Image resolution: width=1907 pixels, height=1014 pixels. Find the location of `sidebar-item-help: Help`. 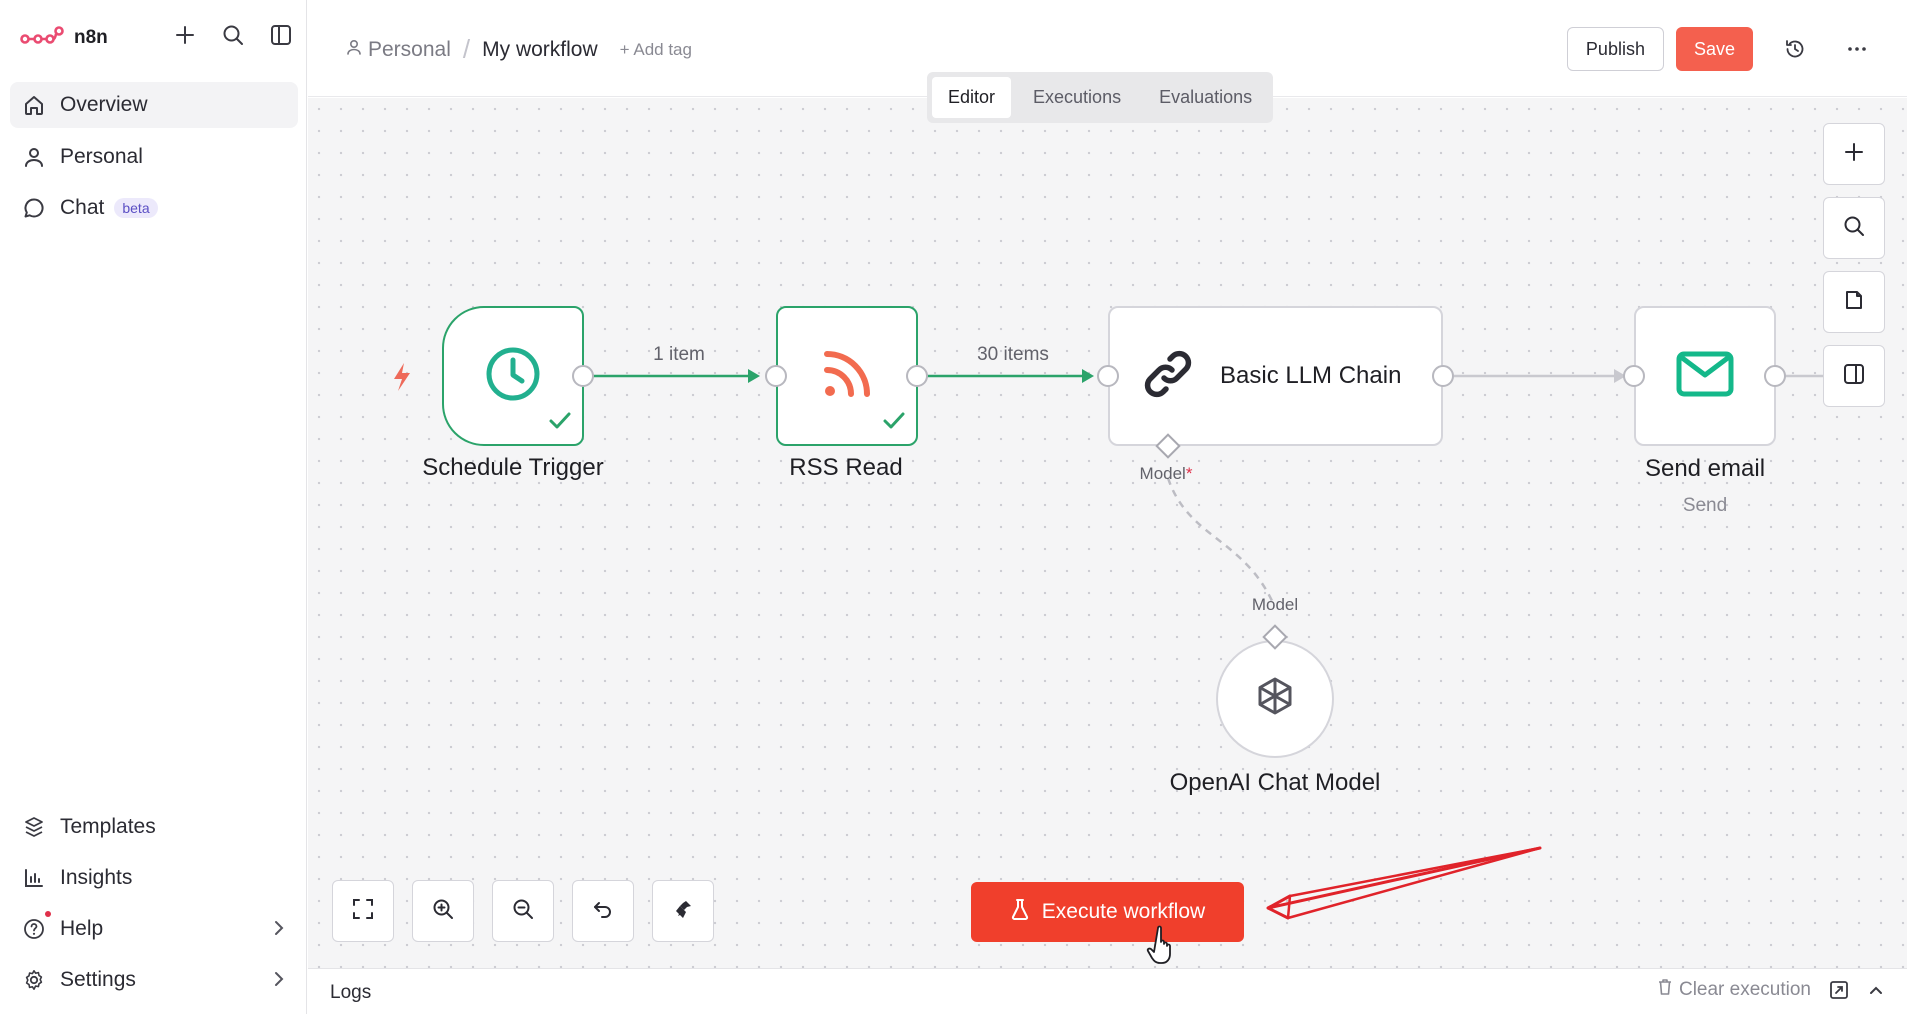

sidebar-item-help: Help is located at coordinates (154, 929).